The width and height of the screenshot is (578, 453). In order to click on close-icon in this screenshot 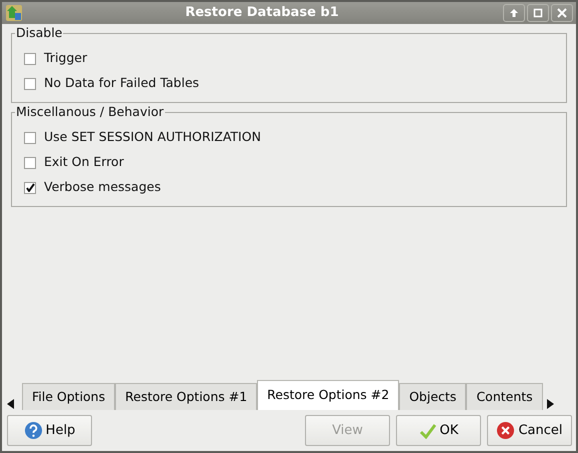, I will do `click(562, 13)`.